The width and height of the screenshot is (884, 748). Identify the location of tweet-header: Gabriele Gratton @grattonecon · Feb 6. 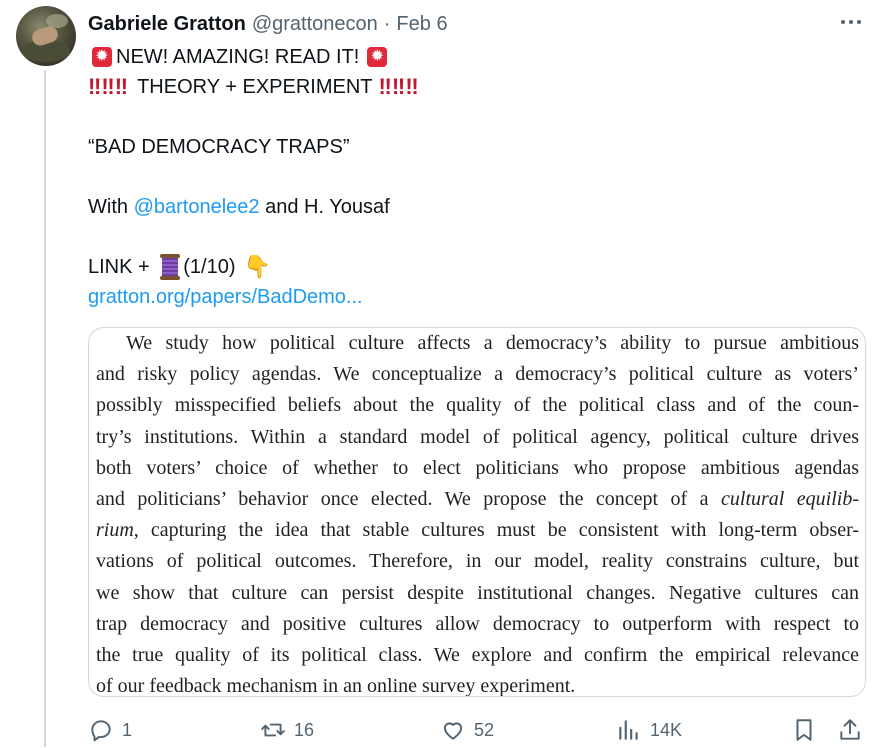
(268, 24).